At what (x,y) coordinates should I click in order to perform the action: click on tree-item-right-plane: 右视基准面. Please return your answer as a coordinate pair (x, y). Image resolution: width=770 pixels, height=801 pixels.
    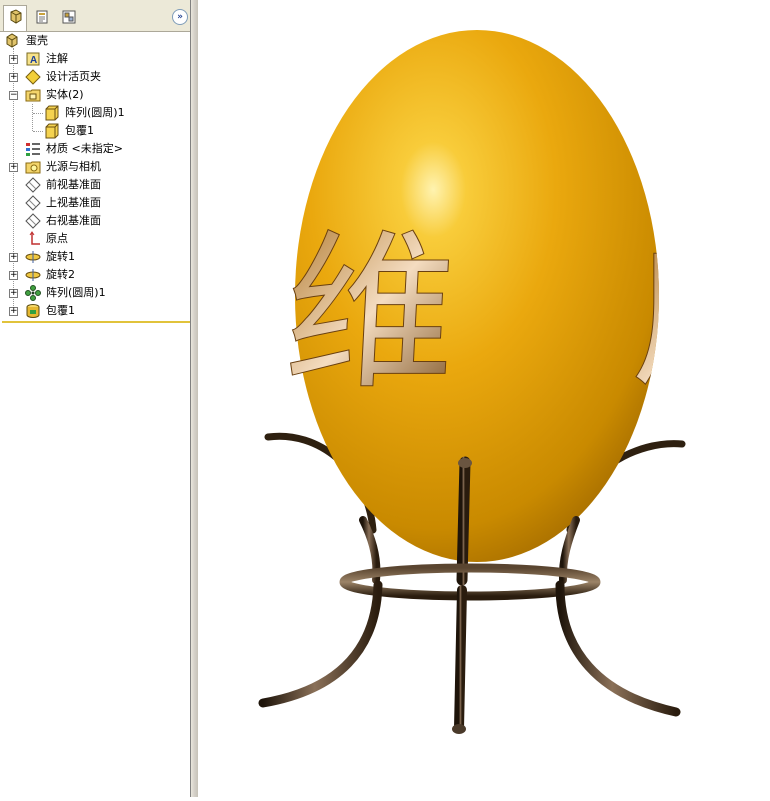
    Looking at the image, I should click on (95, 221).